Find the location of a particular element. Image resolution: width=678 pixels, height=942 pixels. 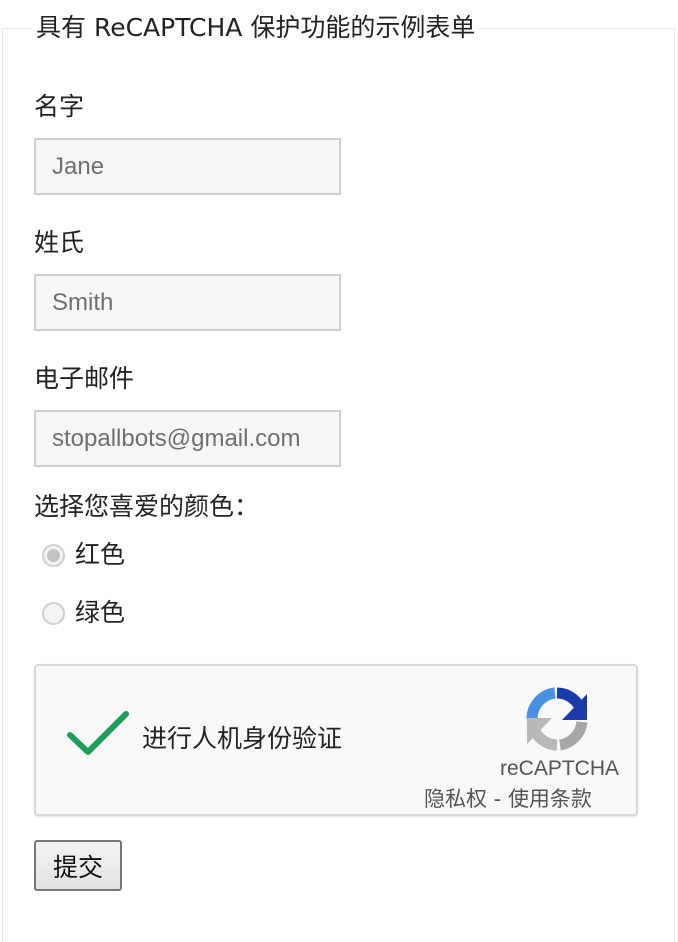

radio-button-red is located at coordinates (53, 555).